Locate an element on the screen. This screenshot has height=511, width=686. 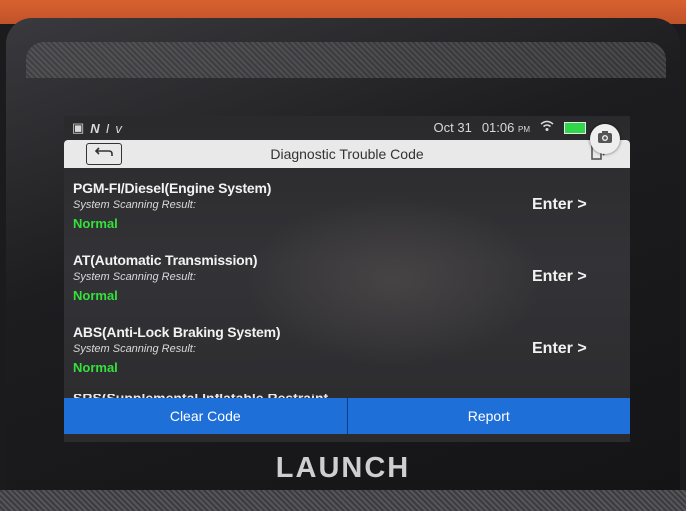
screenshot-button is located at coordinates (605, 139).